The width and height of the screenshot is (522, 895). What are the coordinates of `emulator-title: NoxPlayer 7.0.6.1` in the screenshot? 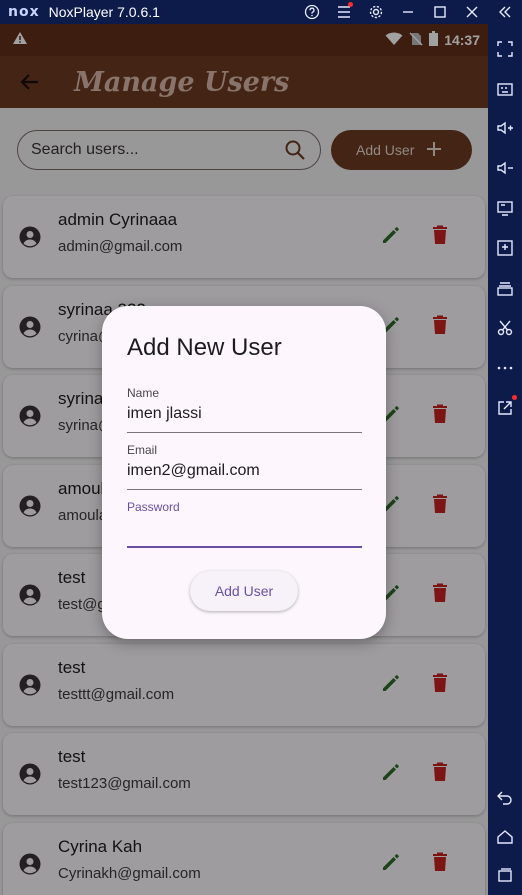 It's located at (104, 12).